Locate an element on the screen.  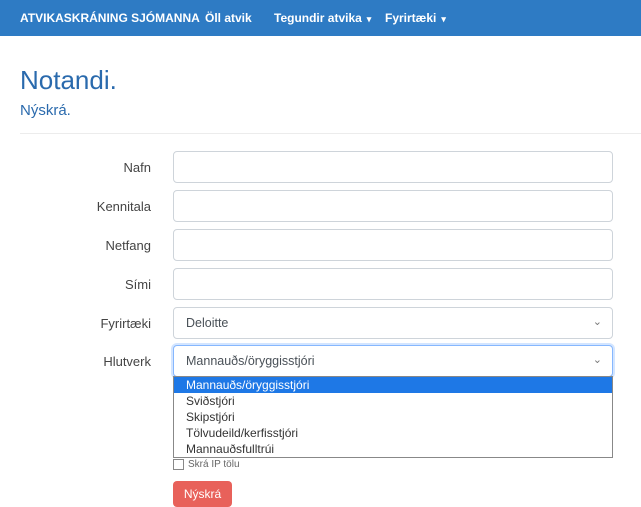
nav-all-incidents-label: Öll atvik is located at coordinates (228, 18).